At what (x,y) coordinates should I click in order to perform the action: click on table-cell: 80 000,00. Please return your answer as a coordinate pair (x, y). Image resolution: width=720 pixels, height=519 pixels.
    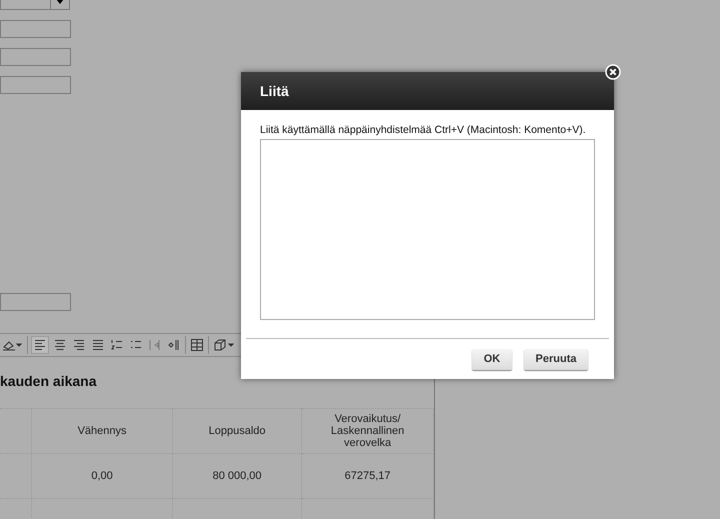
    Looking at the image, I should click on (237, 476).